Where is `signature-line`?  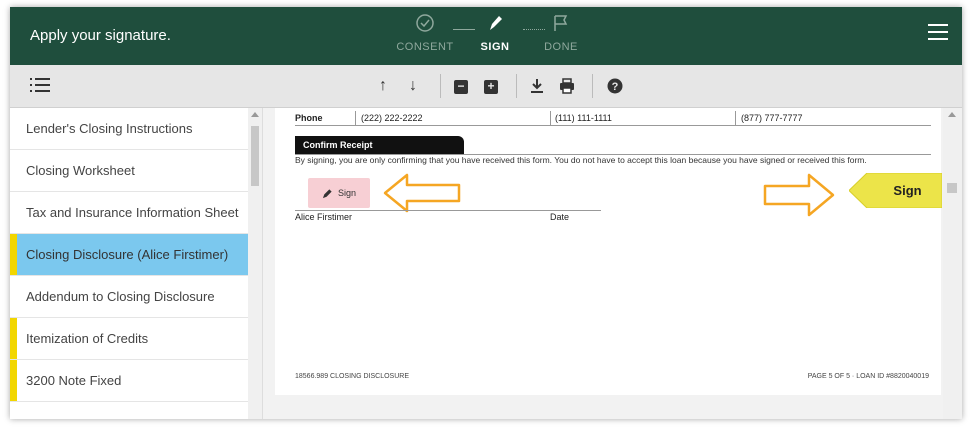 signature-line is located at coordinates (448, 210).